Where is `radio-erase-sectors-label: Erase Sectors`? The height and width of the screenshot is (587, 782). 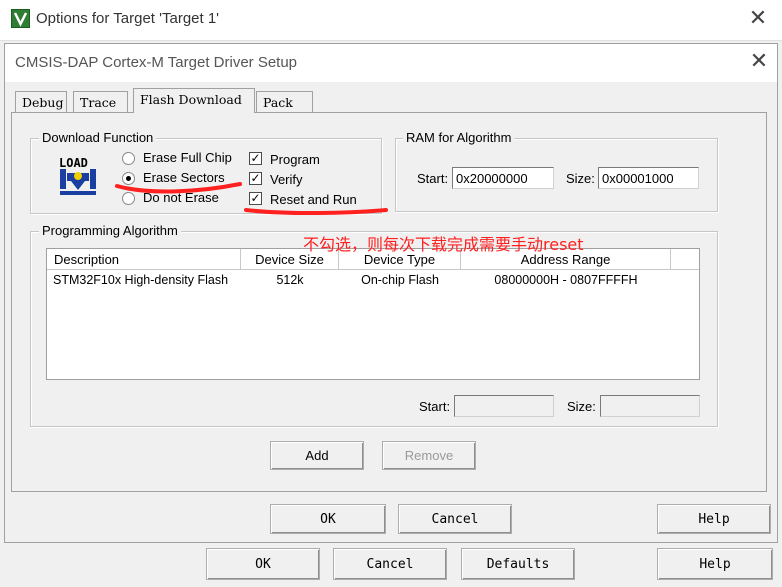
radio-erase-sectors-label: Erase Sectors is located at coordinates (184, 177).